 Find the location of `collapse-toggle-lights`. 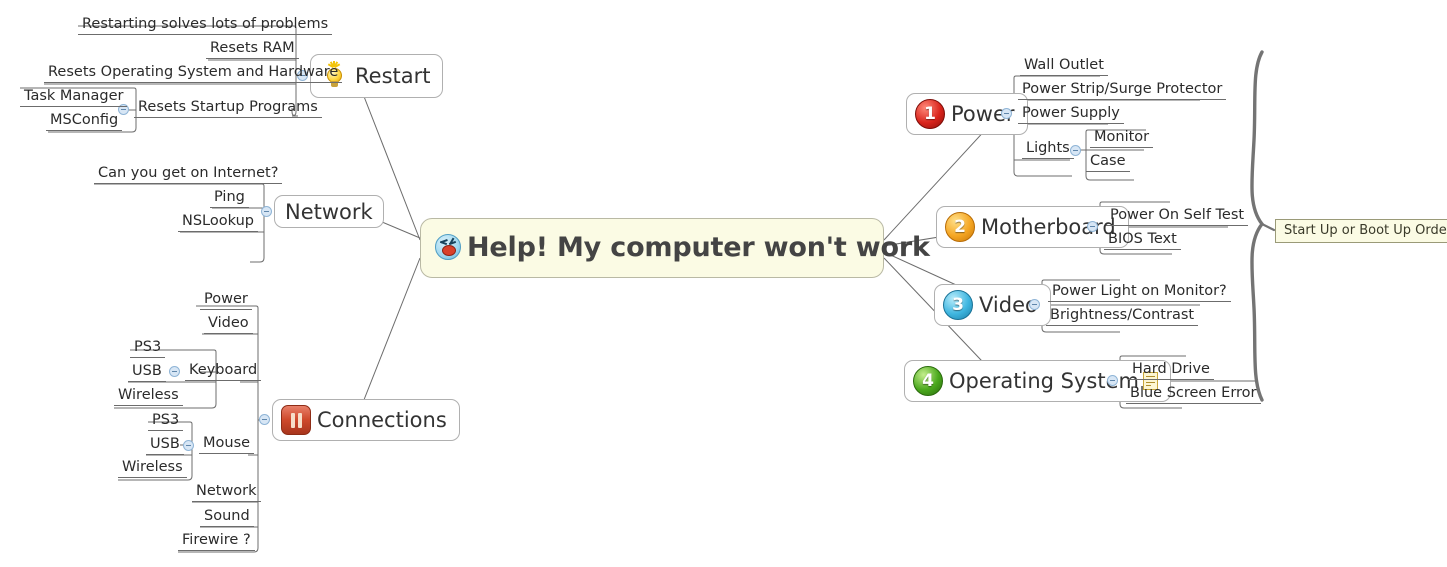

collapse-toggle-lights is located at coordinates (1075, 150).